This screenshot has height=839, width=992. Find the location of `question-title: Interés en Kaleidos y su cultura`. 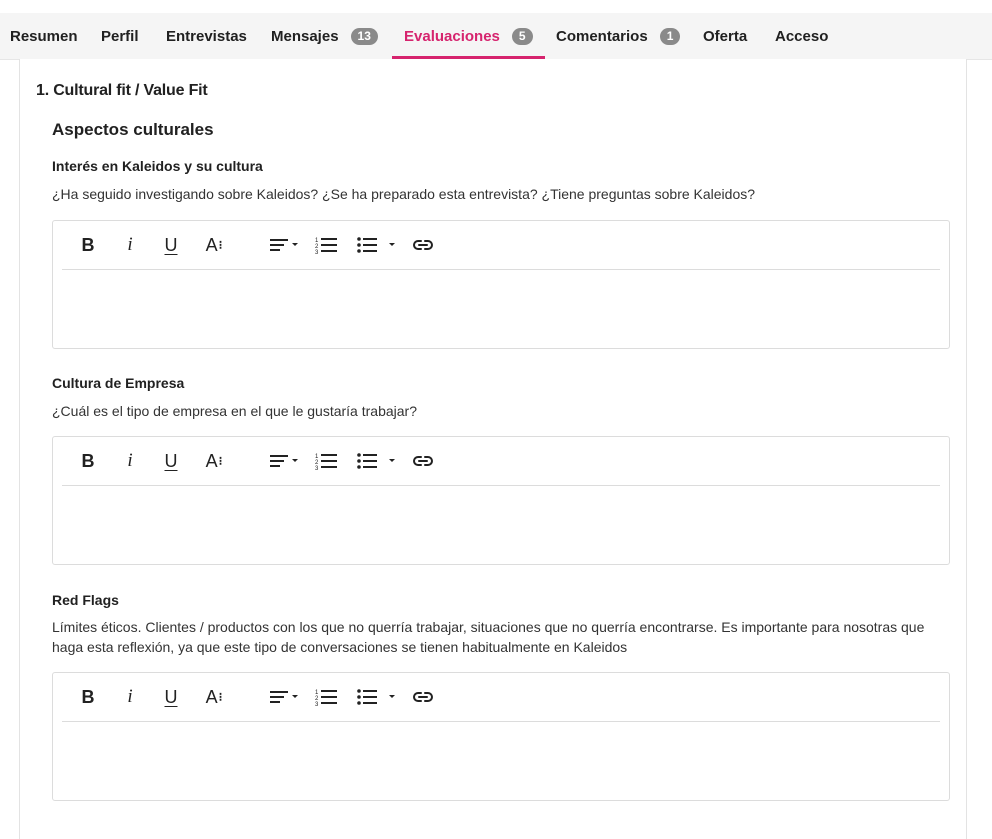

question-title: Interés en Kaleidos y su cultura is located at coordinates (157, 166).